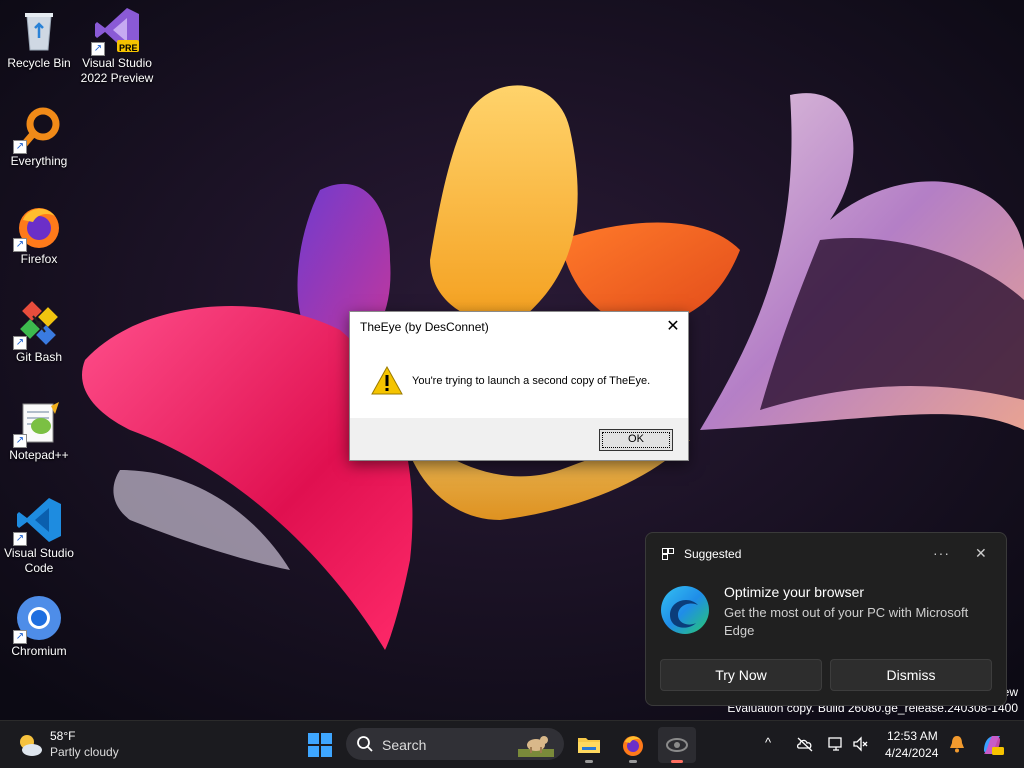 The height and width of the screenshot is (768, 1024). I want to click on everything-search-icon: ↗, so click(38, 129).